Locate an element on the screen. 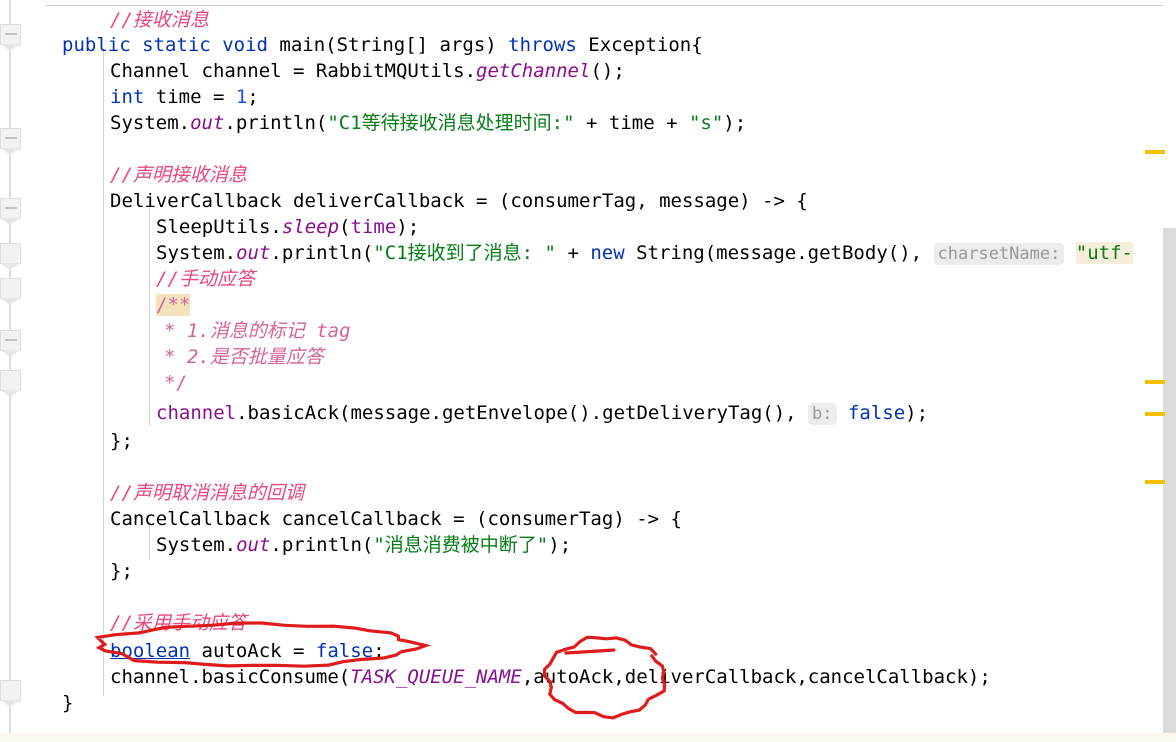 The width and height of the screenshot is (1176, 742). code-token-stat: getChannel is located at coordinates (533, 71).